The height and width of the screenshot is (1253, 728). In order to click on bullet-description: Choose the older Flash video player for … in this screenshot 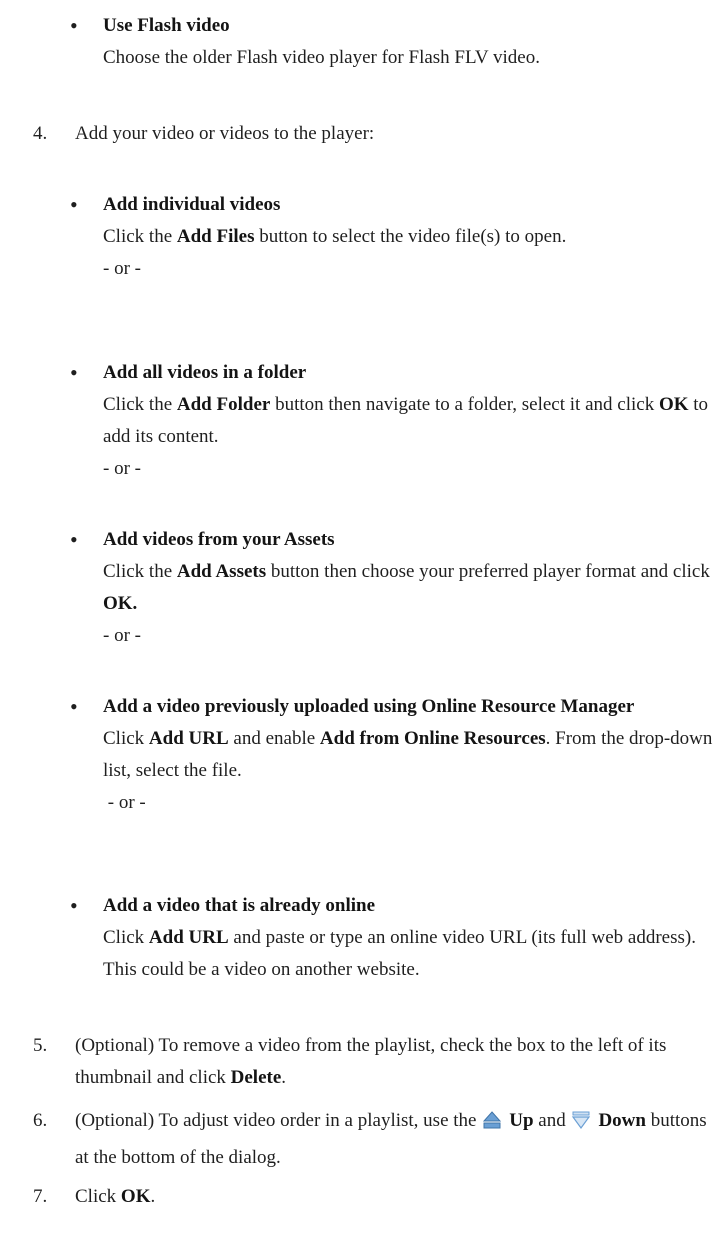, I will do `click(321, 57)`.